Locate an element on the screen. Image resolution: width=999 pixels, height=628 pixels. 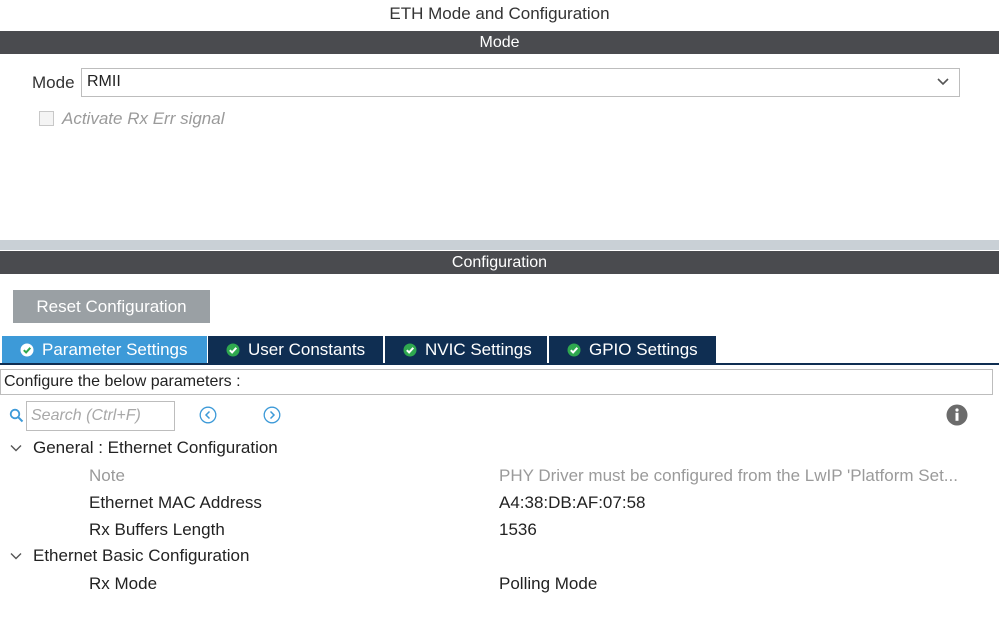
window-title: ETH Mode and Configuration is located at coordinates (499, 13).